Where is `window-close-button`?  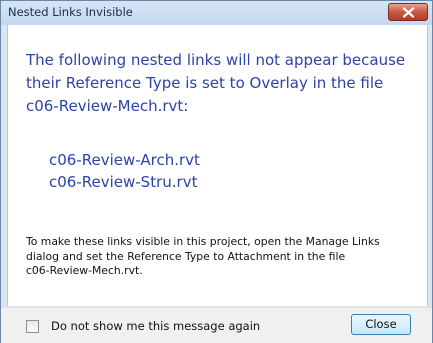
window-close-button is located at coordinates (408, 12).